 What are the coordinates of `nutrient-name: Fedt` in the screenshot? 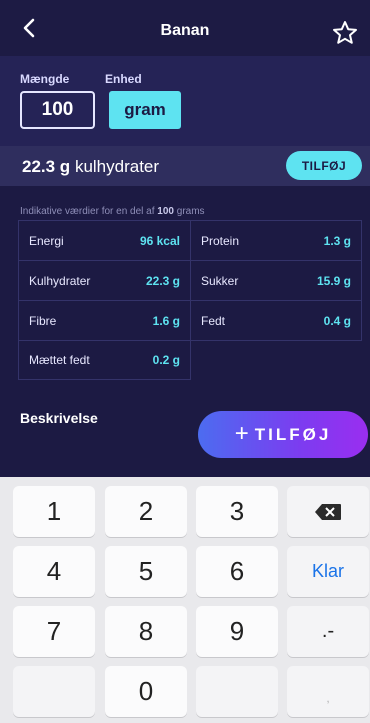 It's located at (213, 320).